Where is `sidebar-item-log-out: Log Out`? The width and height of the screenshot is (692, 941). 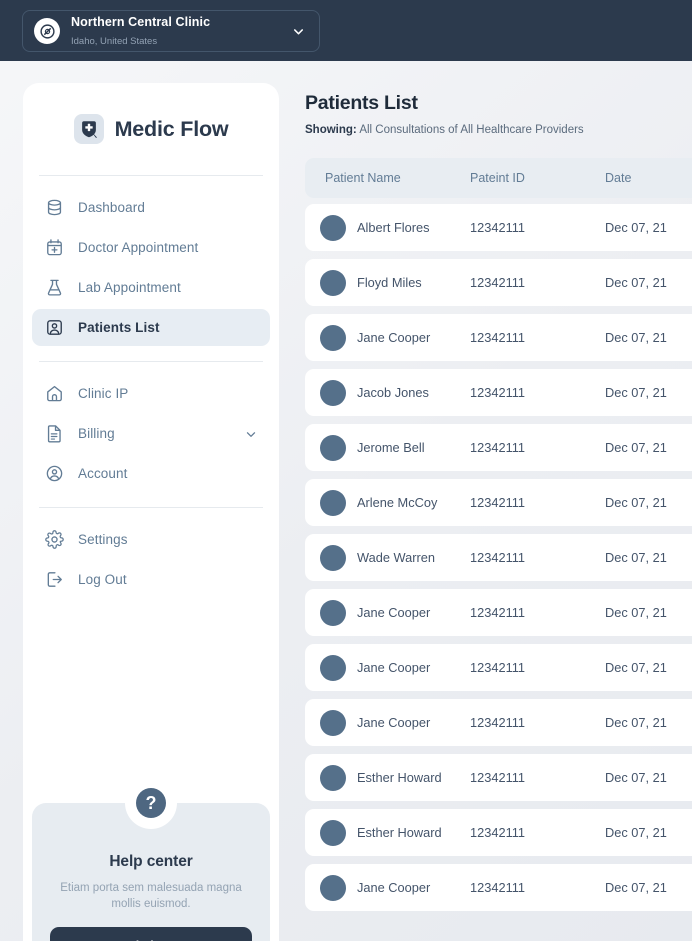
sidebar-item-log-out: Log Out is located at coordinates (151, 579).